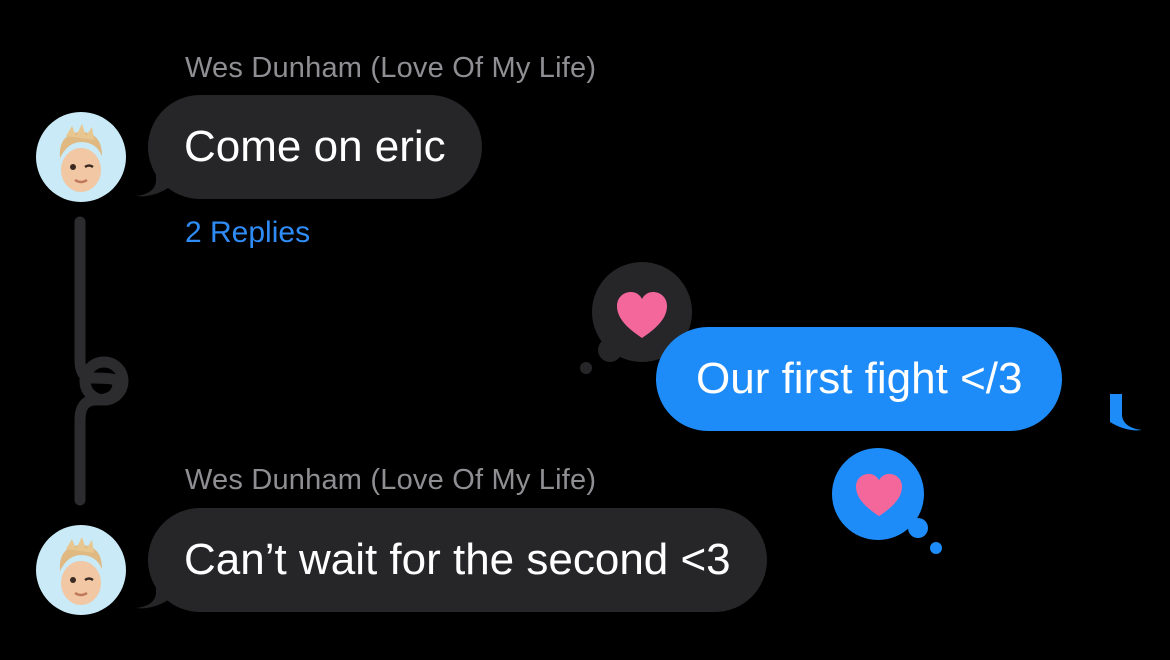 This screenshot has width=1170, height=660. I want to click on message-bubble-incoming: Come on eric, so click(315, 147).